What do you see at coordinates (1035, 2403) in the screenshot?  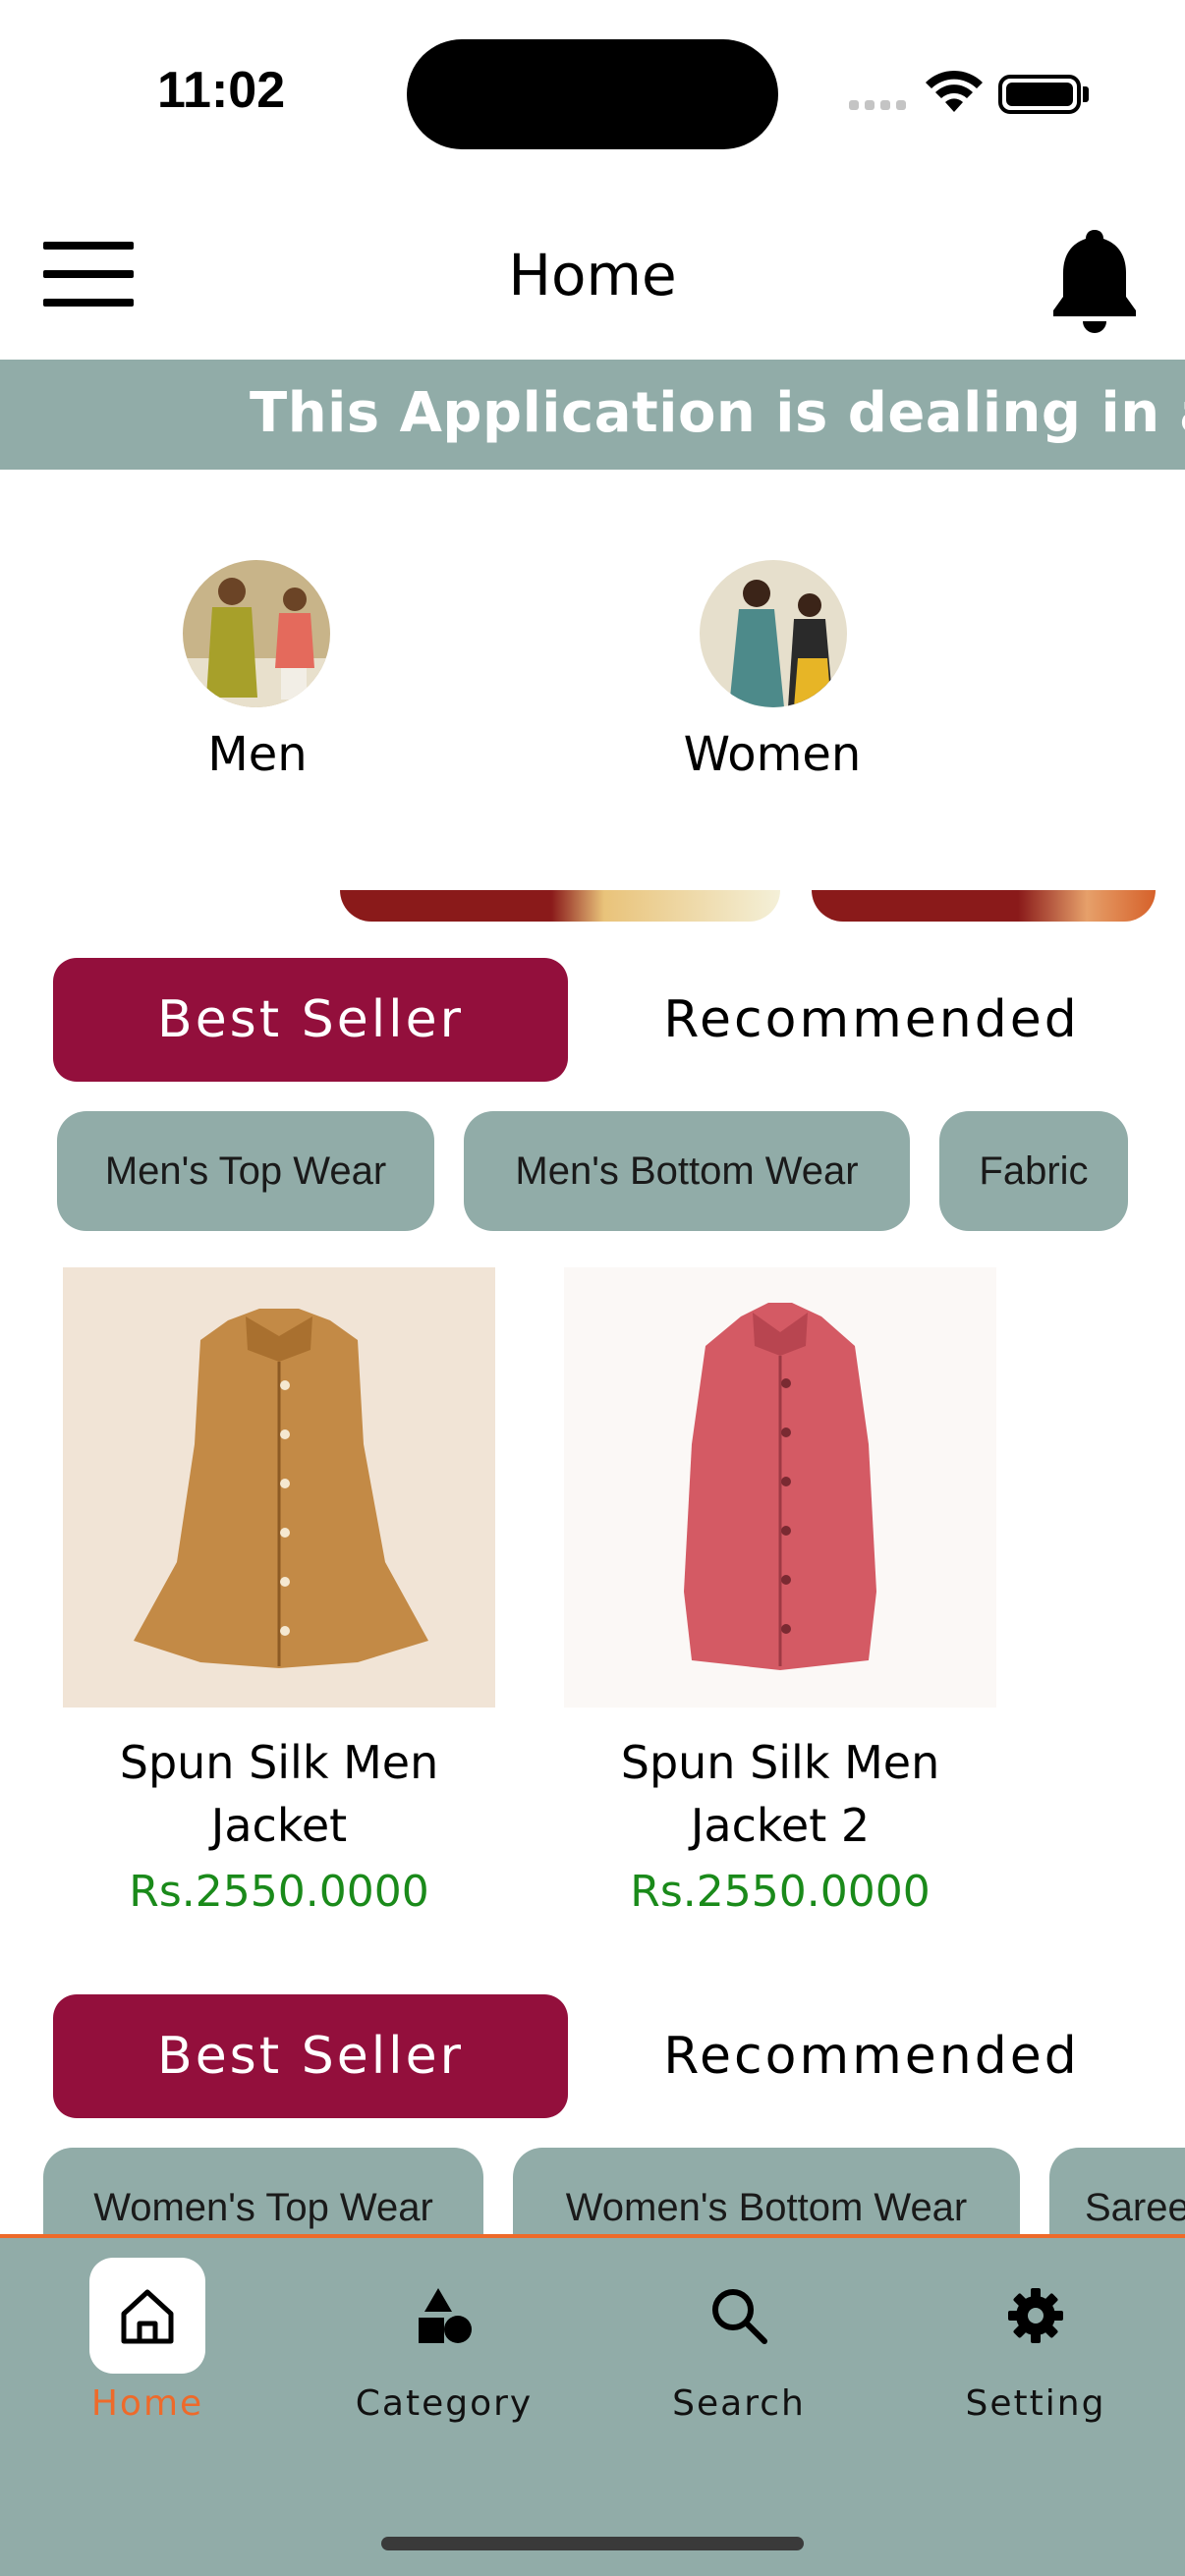 I see `nav-label-setting: Setting` at bounding box center [1035, 2403].